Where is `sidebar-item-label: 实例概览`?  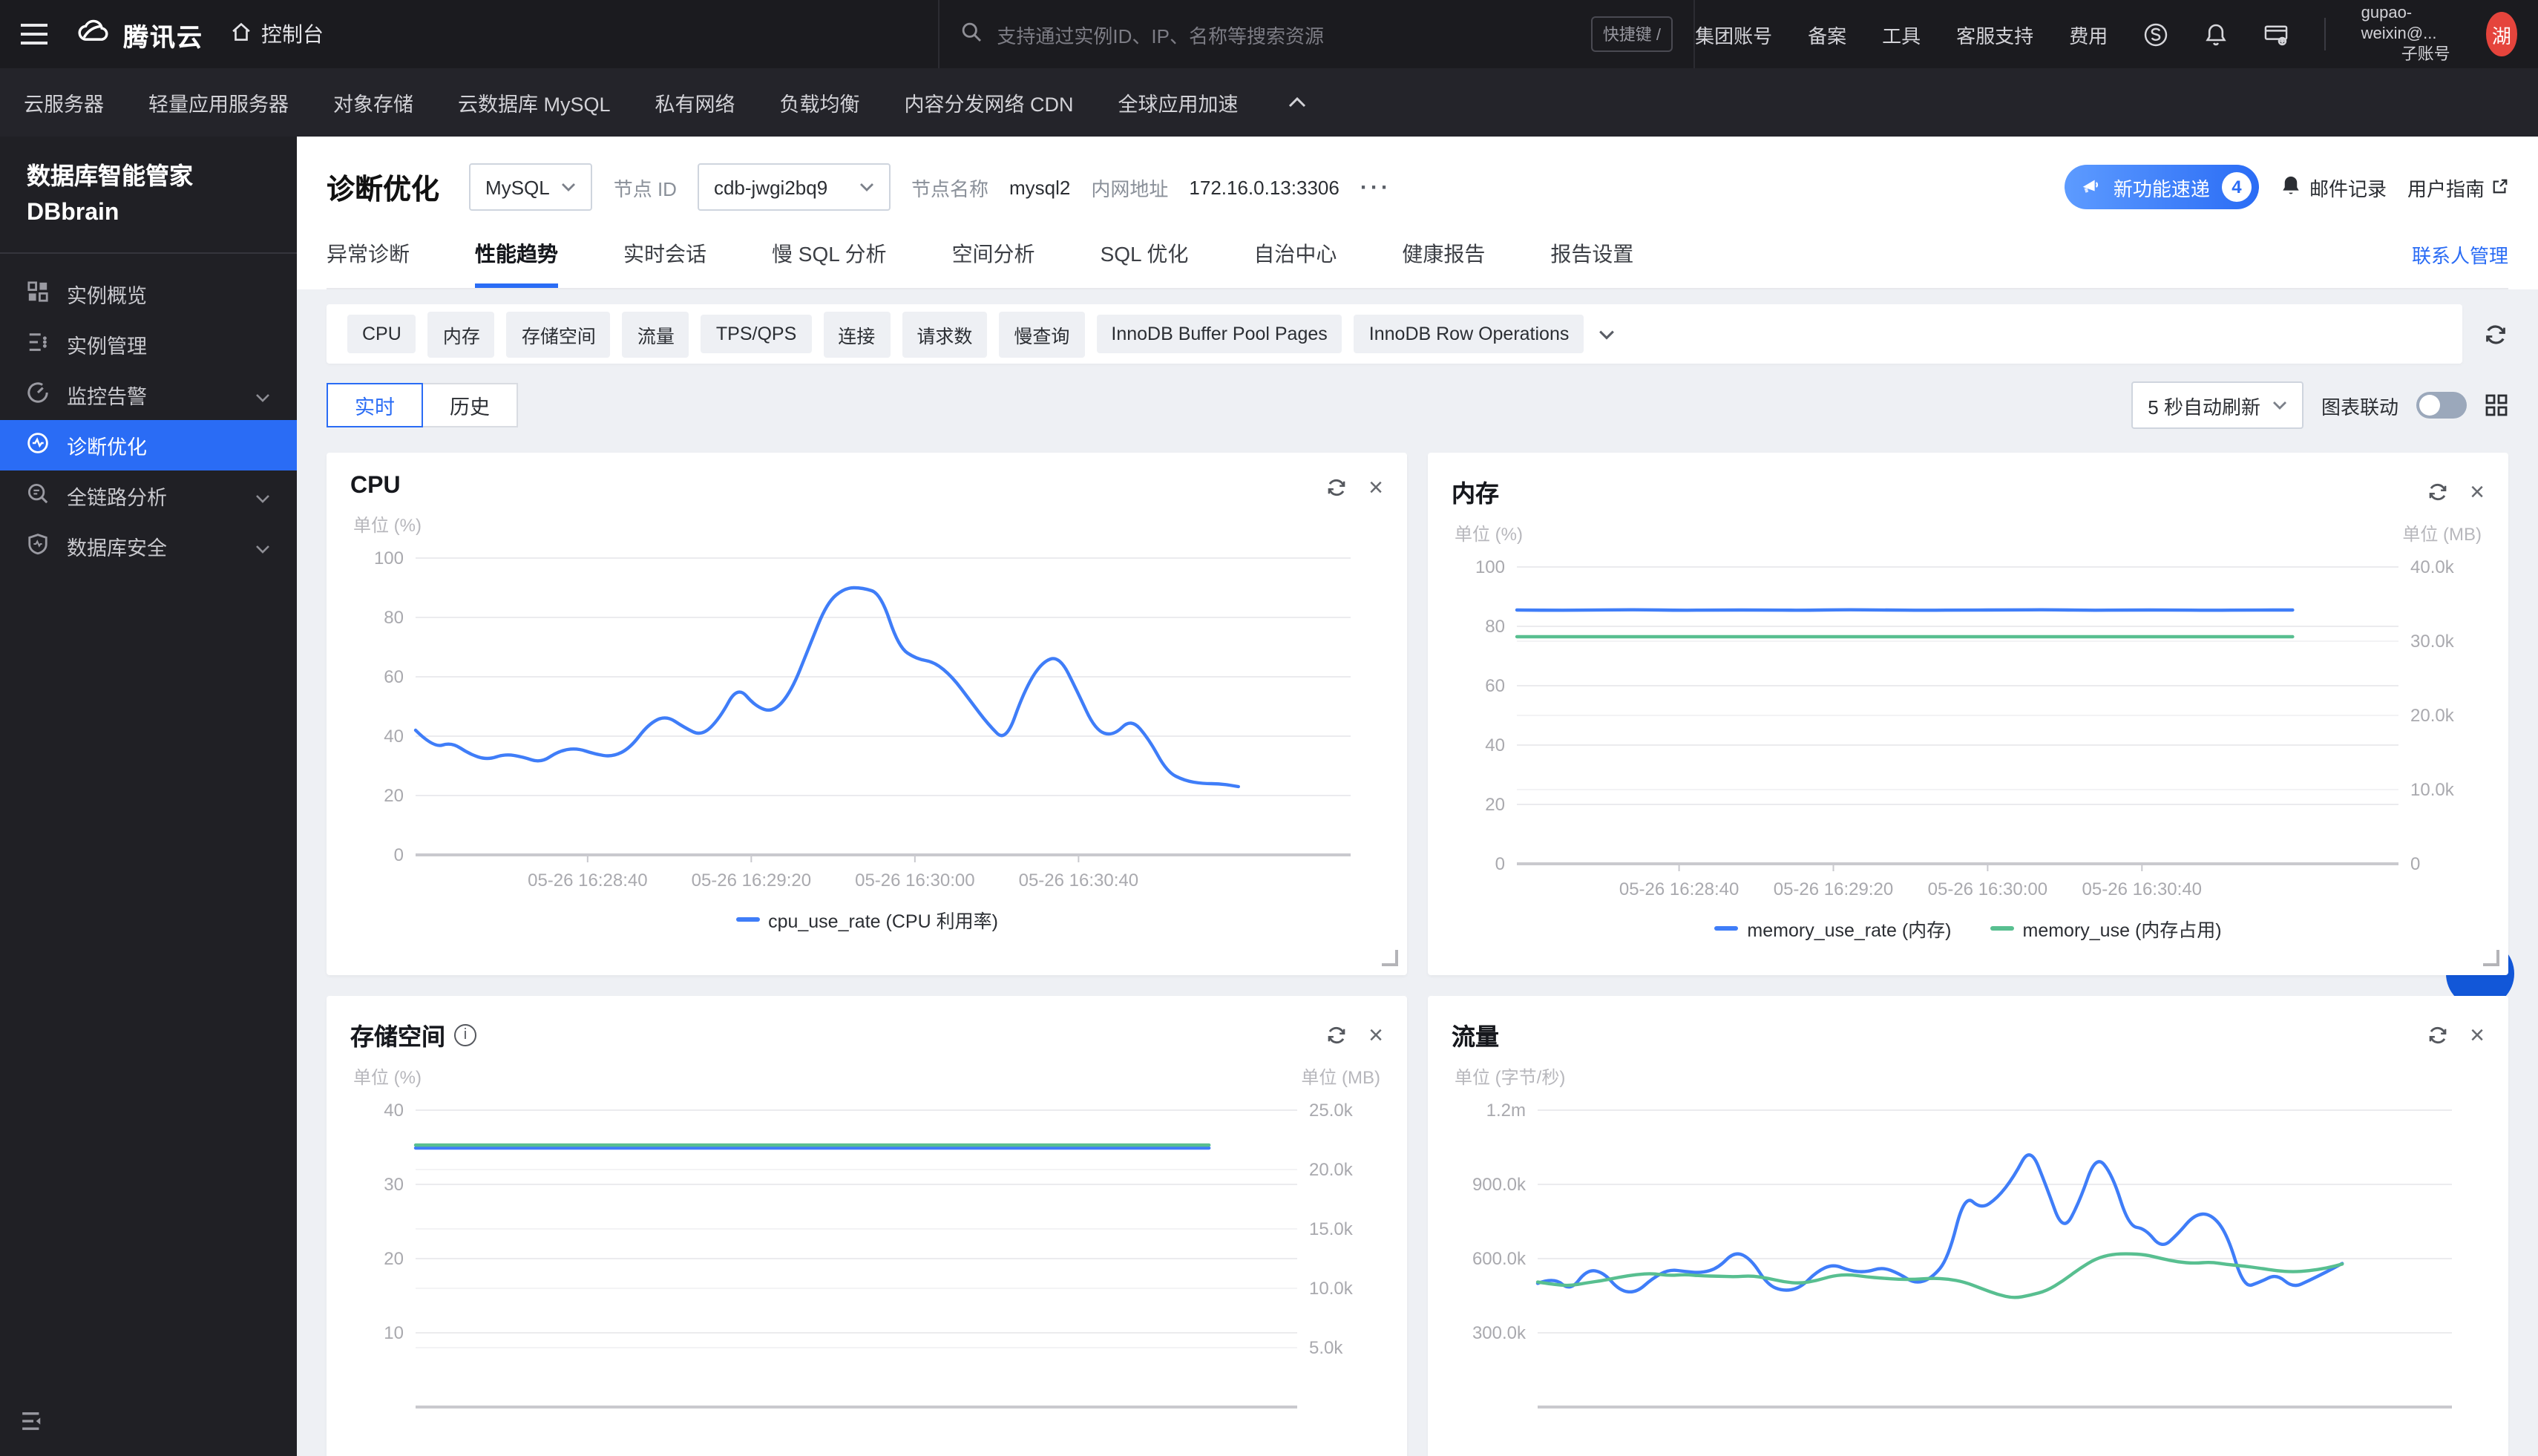
sidebar-item-label: 实例概览 is located at coordinates (107, 296).